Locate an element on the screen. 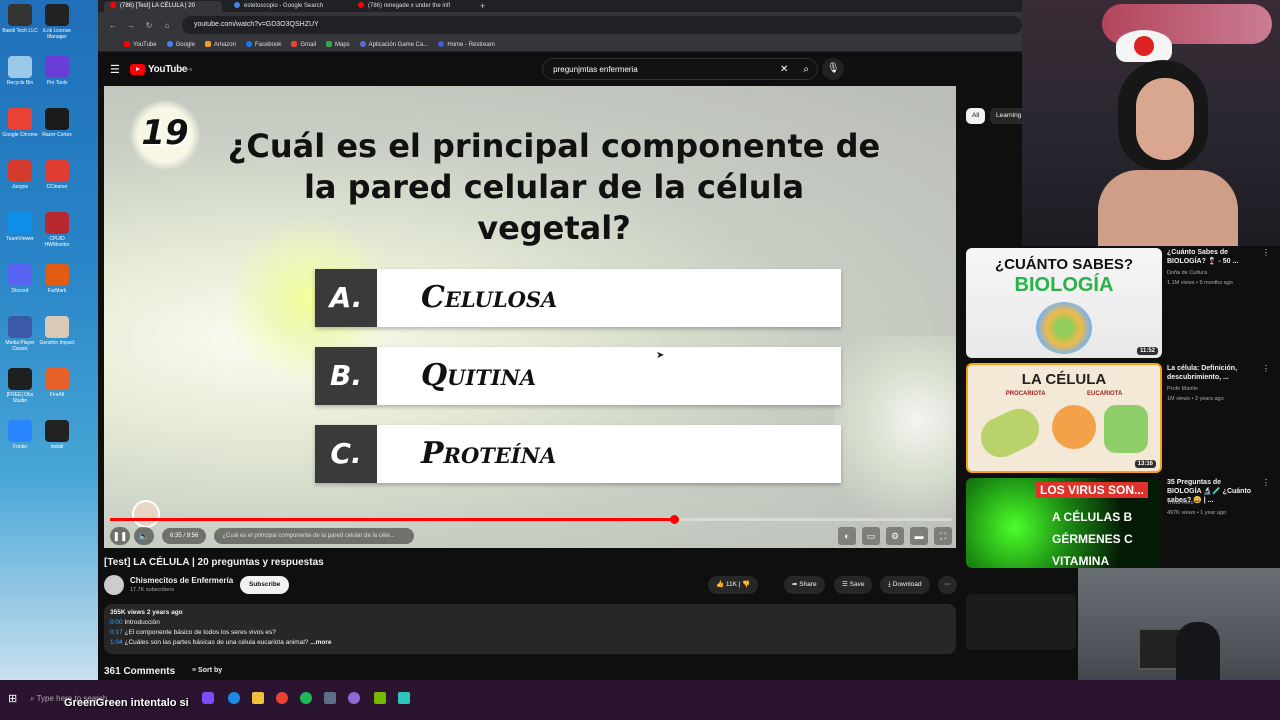 The height and width of the screenshot is (720, 1280). channel-name: Chismecitos de Enfermería is located at coordinates (181, 580).